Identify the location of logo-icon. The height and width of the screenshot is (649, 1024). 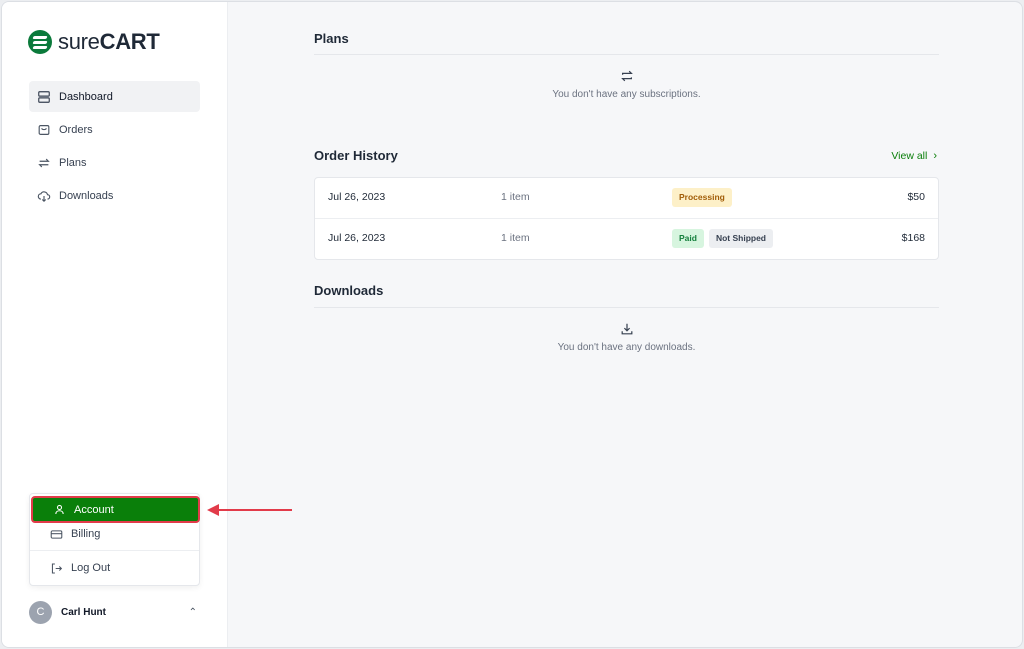
(40, 42).